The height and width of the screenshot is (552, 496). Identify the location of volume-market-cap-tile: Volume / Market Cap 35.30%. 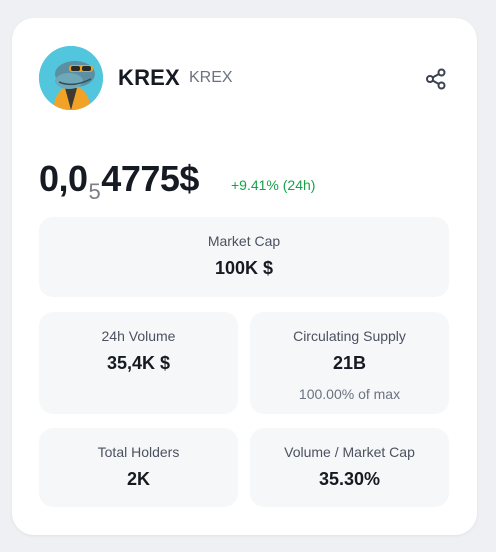
(349, 467).